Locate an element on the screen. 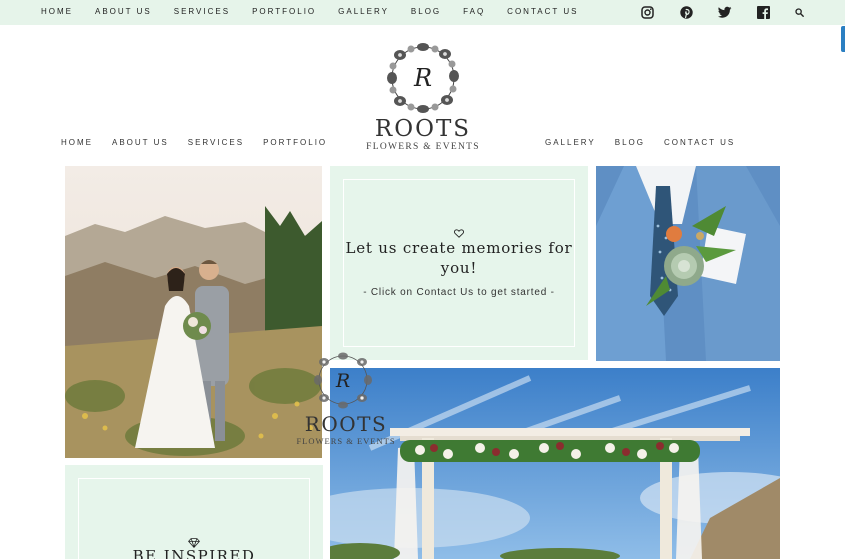 The height and width of the screenshot is (559, 845). top-nav-about-us: ABOUT US is located at coordinates (123, 11).